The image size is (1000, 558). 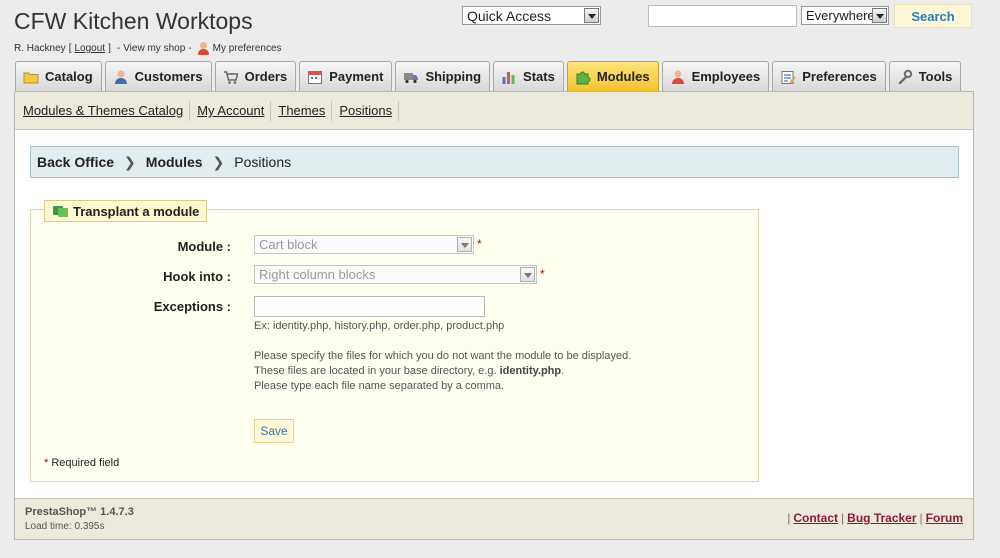 I want to click on hook-select-value: Right column blocks, so click(x=317, y=274).